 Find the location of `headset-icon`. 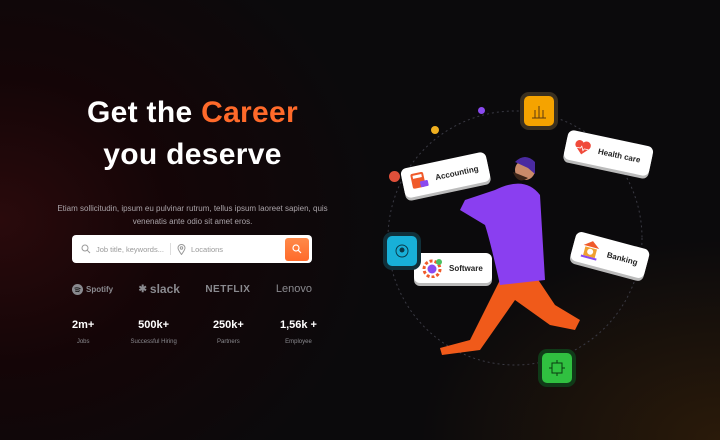

headset-icon is located at coordinates (402, 251).